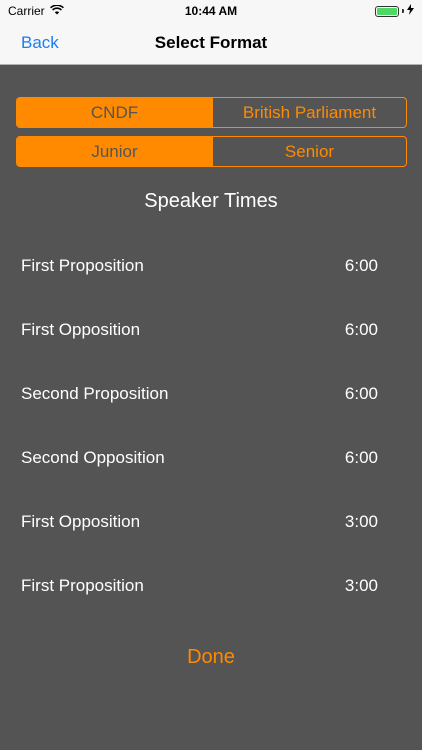 The width and height of the screenshot is (422, 750). I want to click on speaker-name: Second Proposition, so click(95, 393).